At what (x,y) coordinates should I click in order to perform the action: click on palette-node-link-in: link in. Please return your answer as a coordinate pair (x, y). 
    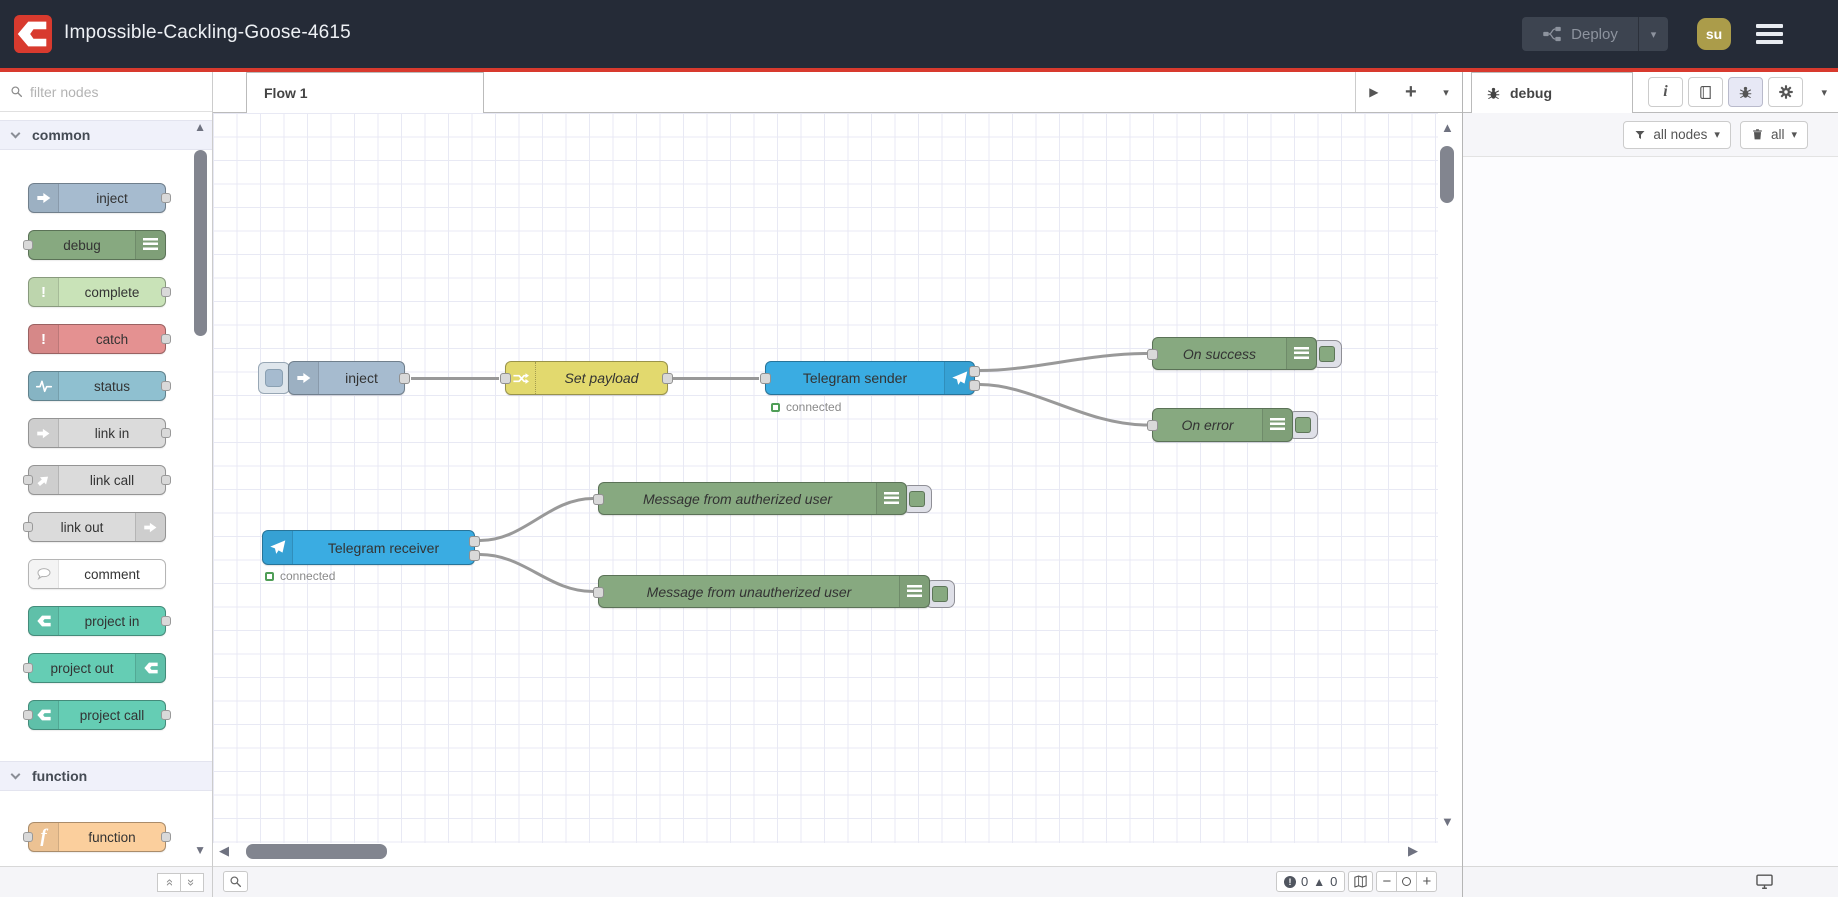
    Looking at the image, I should click on (99, 433).